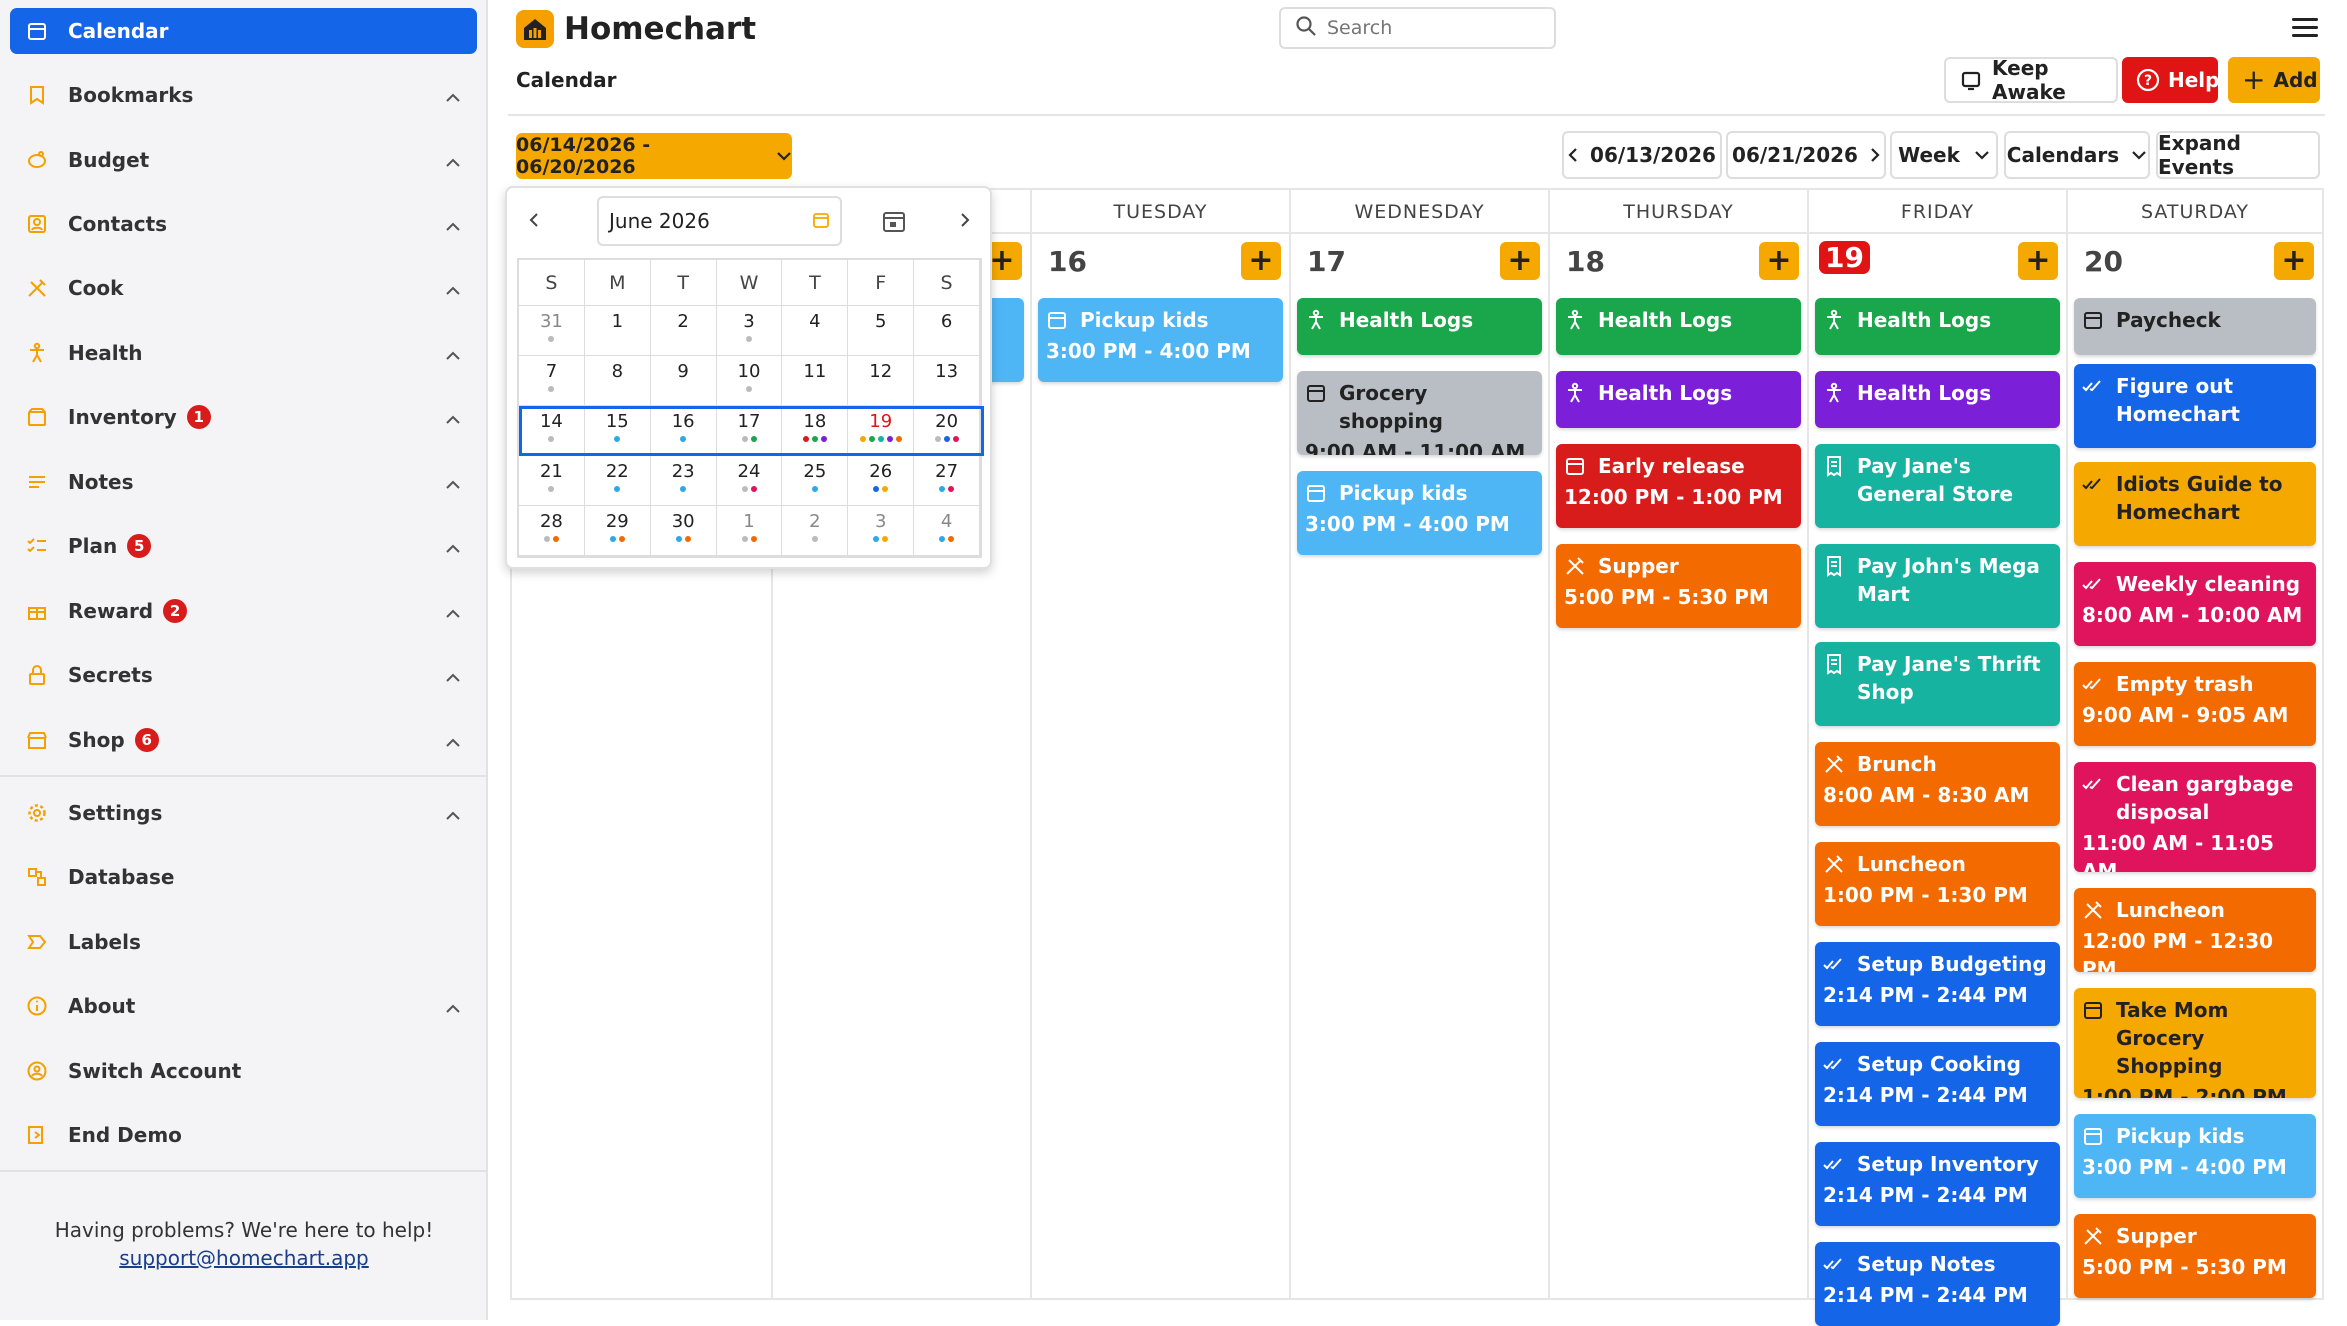  What do you see at coordinates (2274, 80) in the screenshot?
I see `add-button: + Add` at bounding box center [2274, 80].